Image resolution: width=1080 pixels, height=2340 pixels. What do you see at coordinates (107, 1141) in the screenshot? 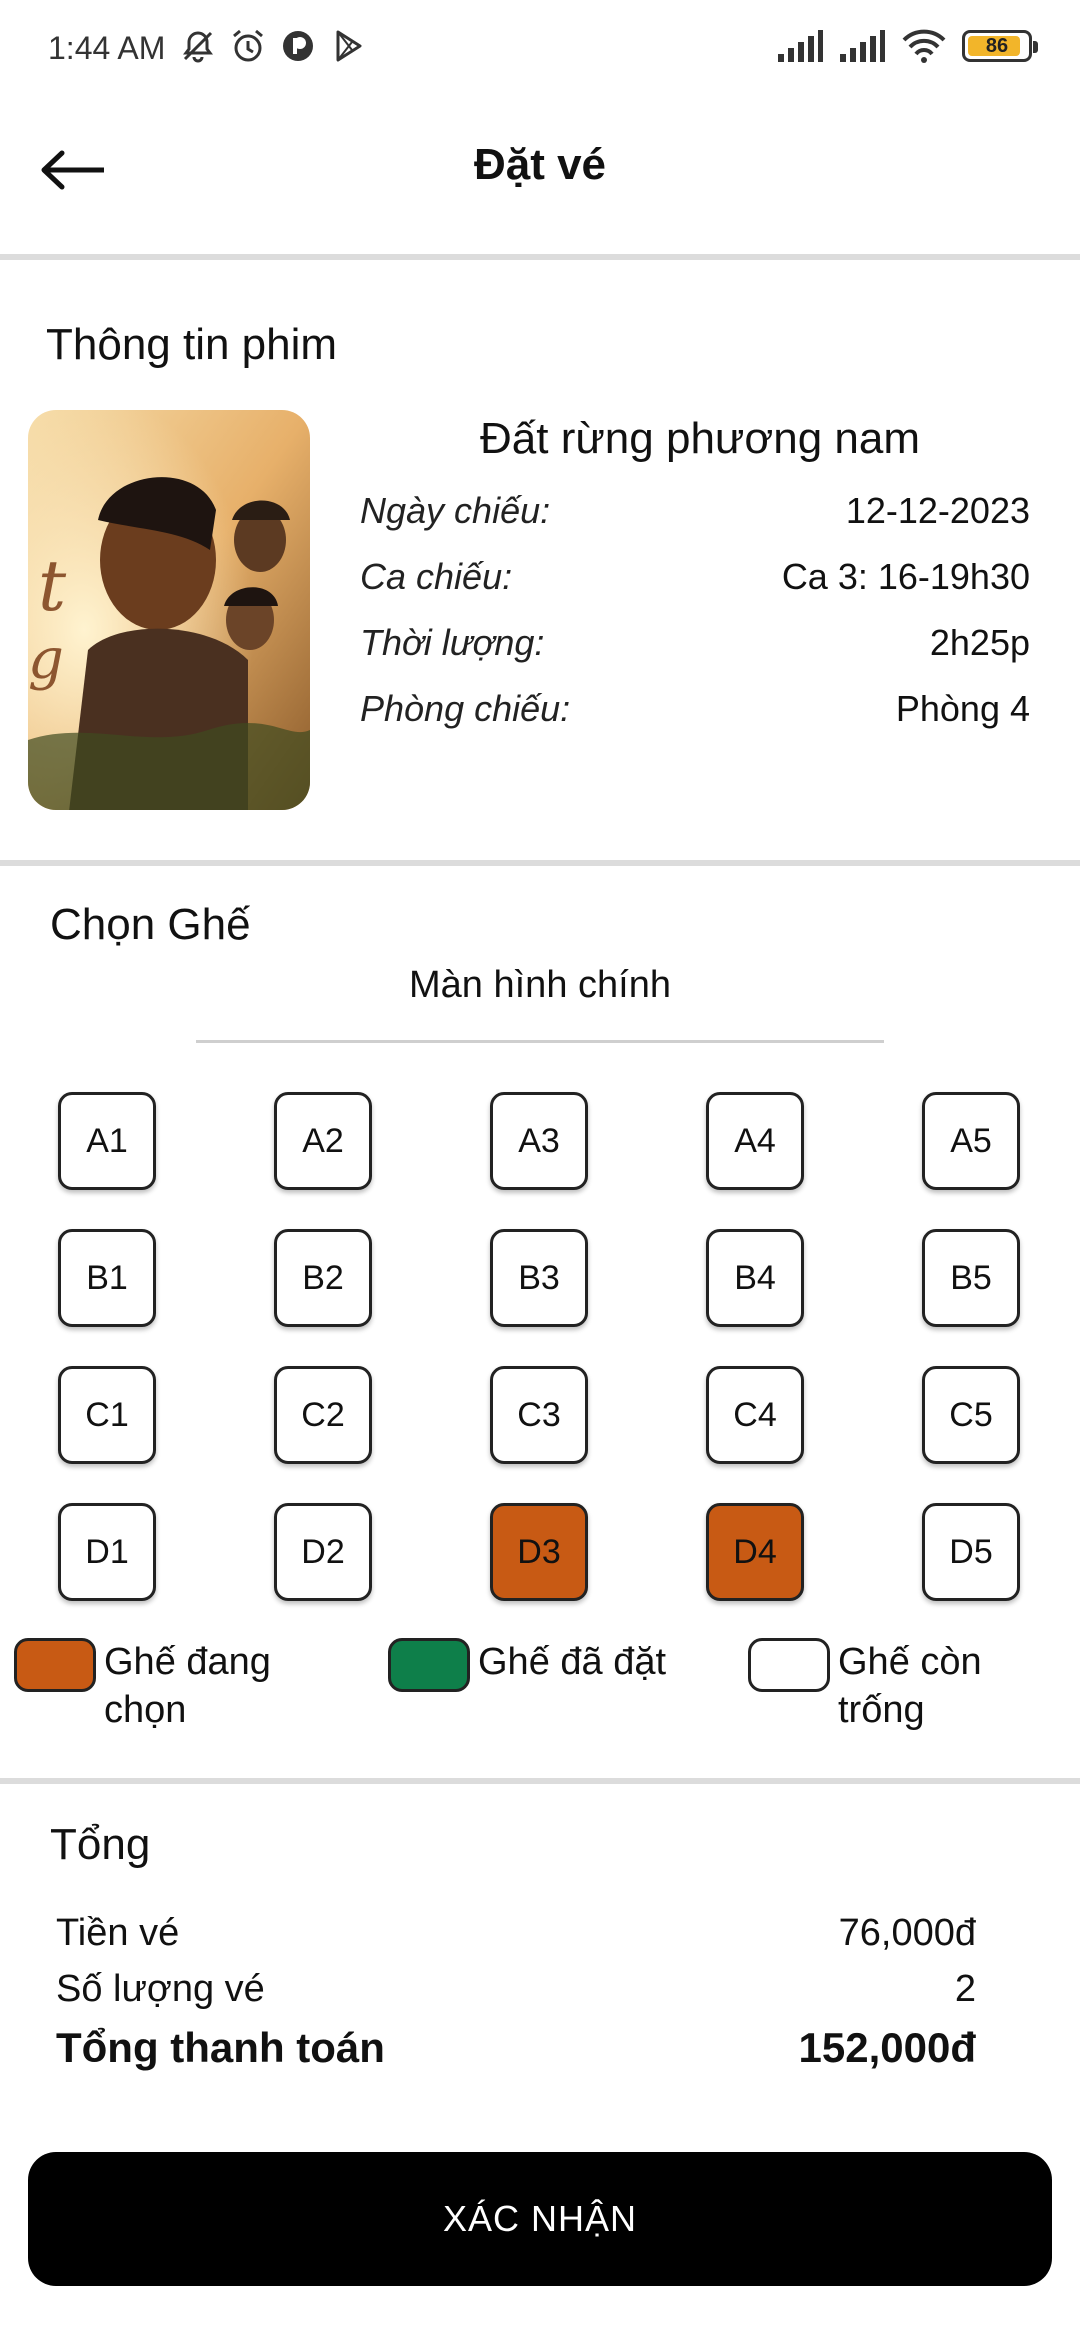
I see `seat-a1: A1` at bounding box center [107, 1141].